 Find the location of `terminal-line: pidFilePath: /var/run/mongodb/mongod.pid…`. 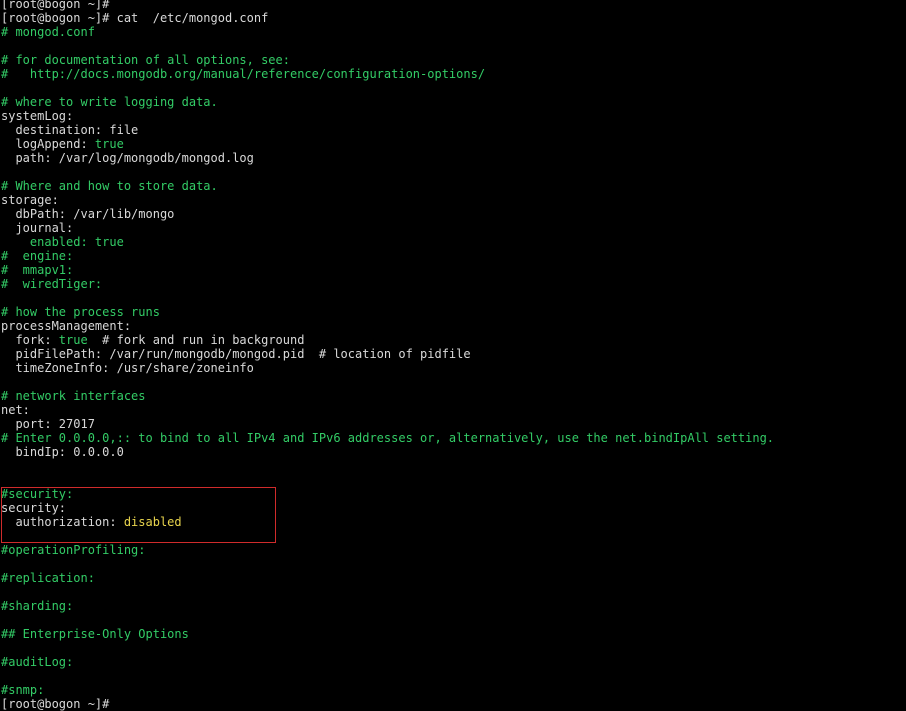

terminal-line: pidFilePath: /var/run/mongodb/mongod.pid… is located at coordinates (453, 354).